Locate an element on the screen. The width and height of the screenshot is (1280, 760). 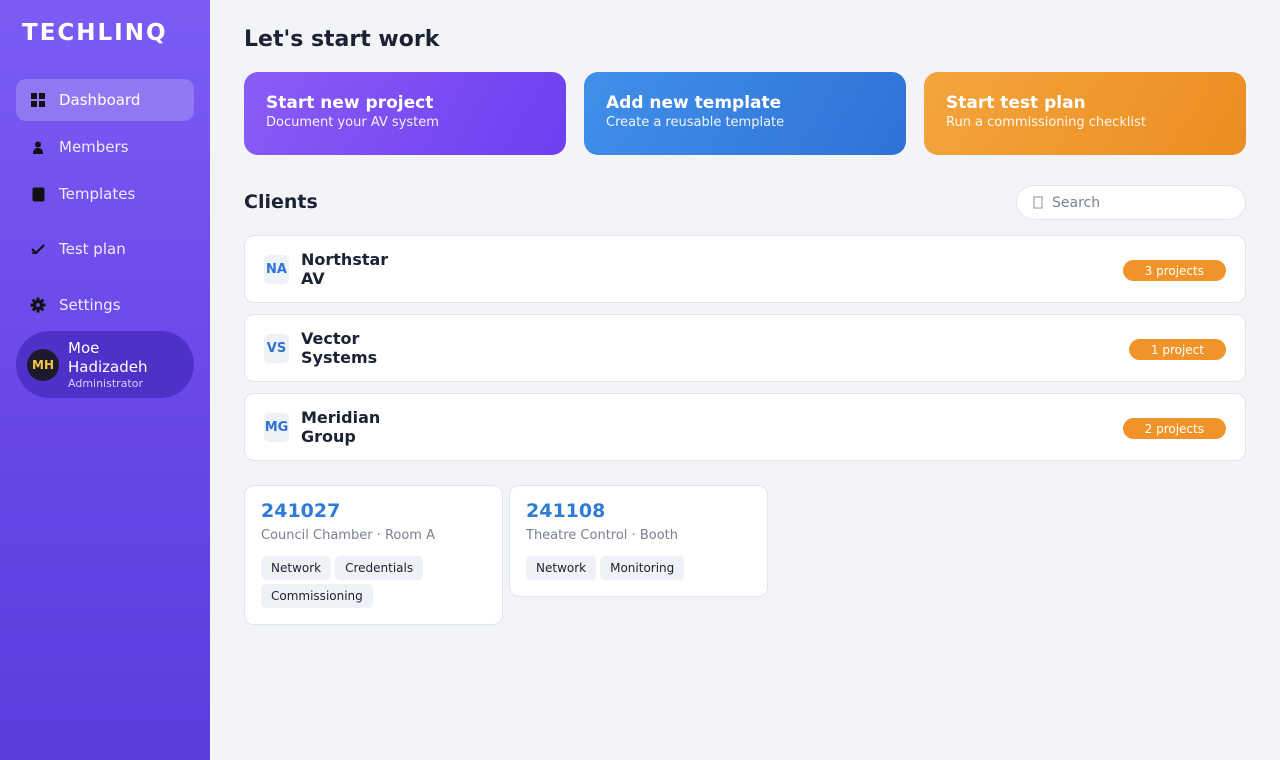
sidebar-item-templates: Templates is located at coordinates (105, 194).